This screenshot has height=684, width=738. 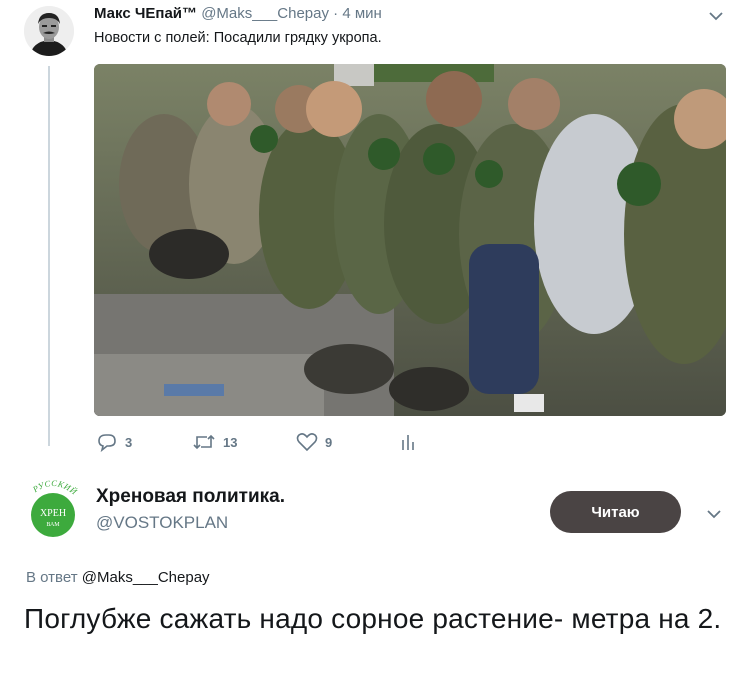 I want to click on author-avatar-image, so click(x=49, y=31).